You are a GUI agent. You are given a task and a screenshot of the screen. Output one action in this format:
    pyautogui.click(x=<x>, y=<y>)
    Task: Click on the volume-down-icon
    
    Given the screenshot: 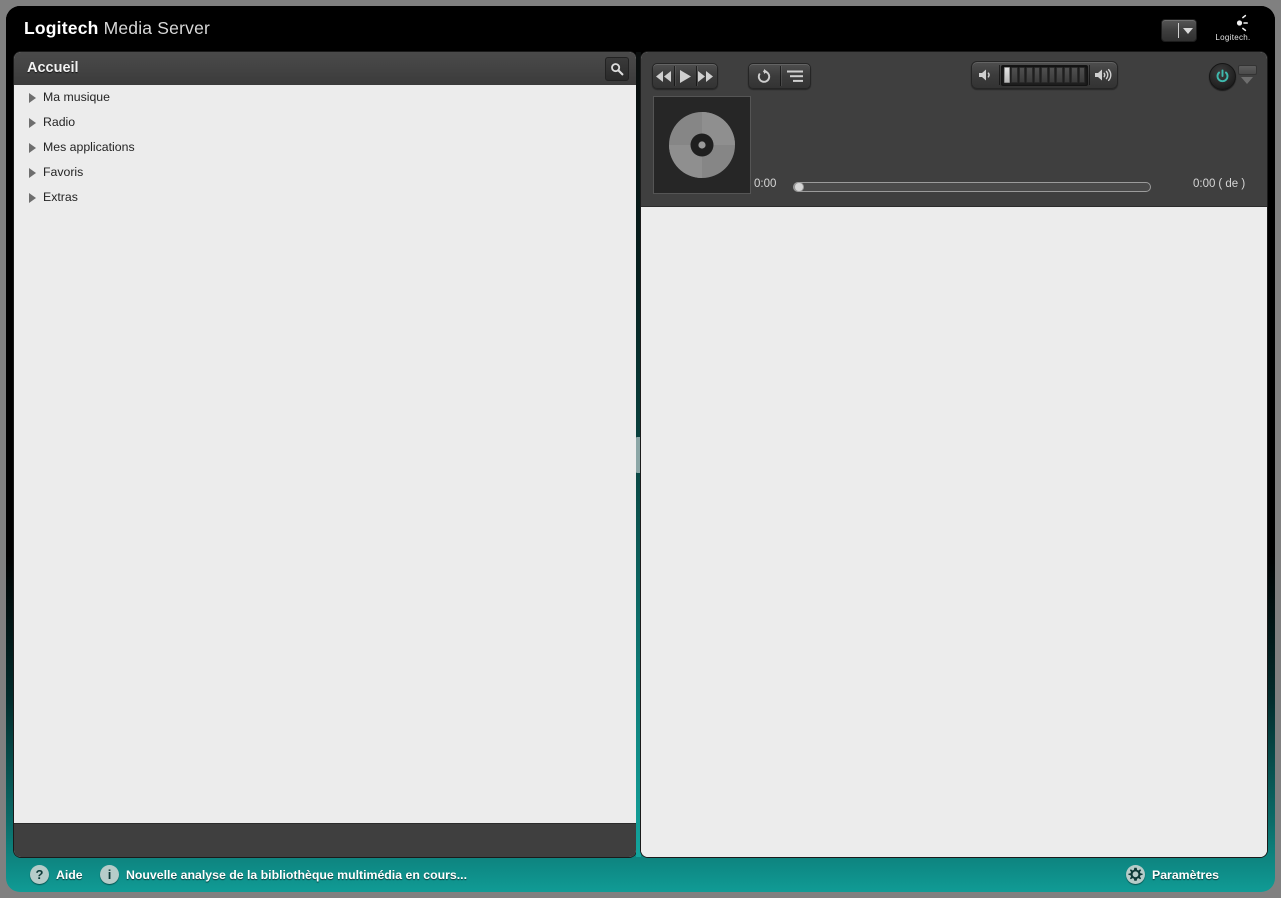 What is the action you would take?
    pyautogui.click(x=984, y=75)
    